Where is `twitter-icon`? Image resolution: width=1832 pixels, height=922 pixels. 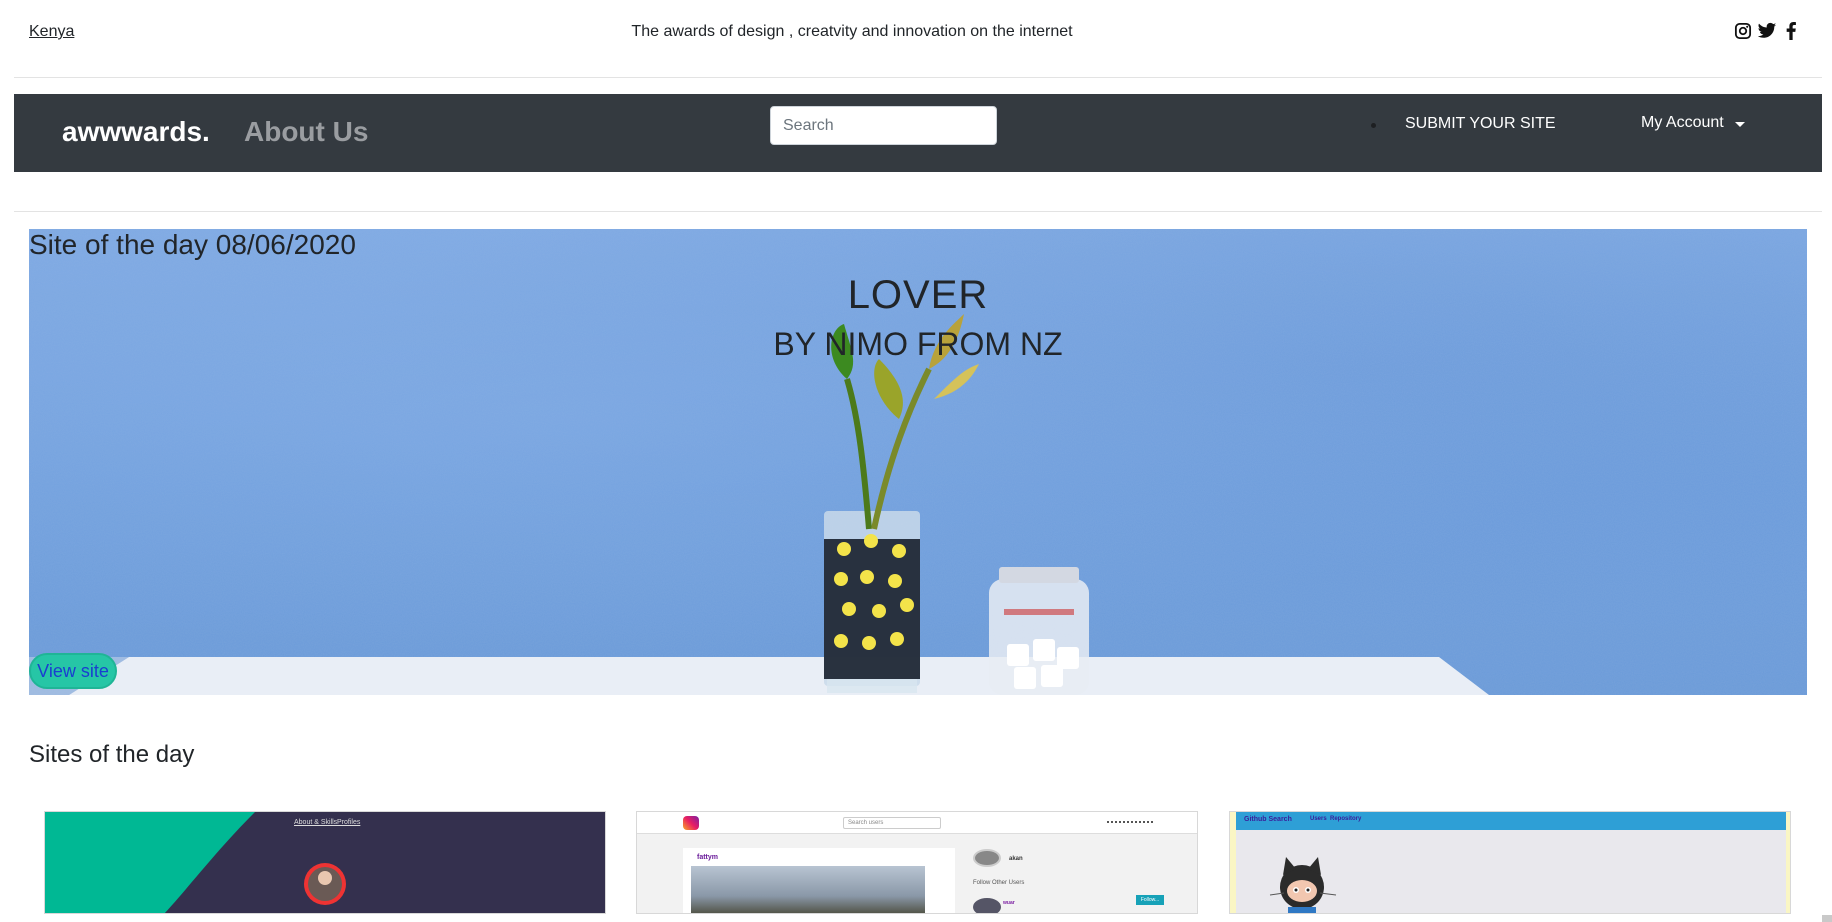
twitter-icon is located at coordinates (1767, 31).